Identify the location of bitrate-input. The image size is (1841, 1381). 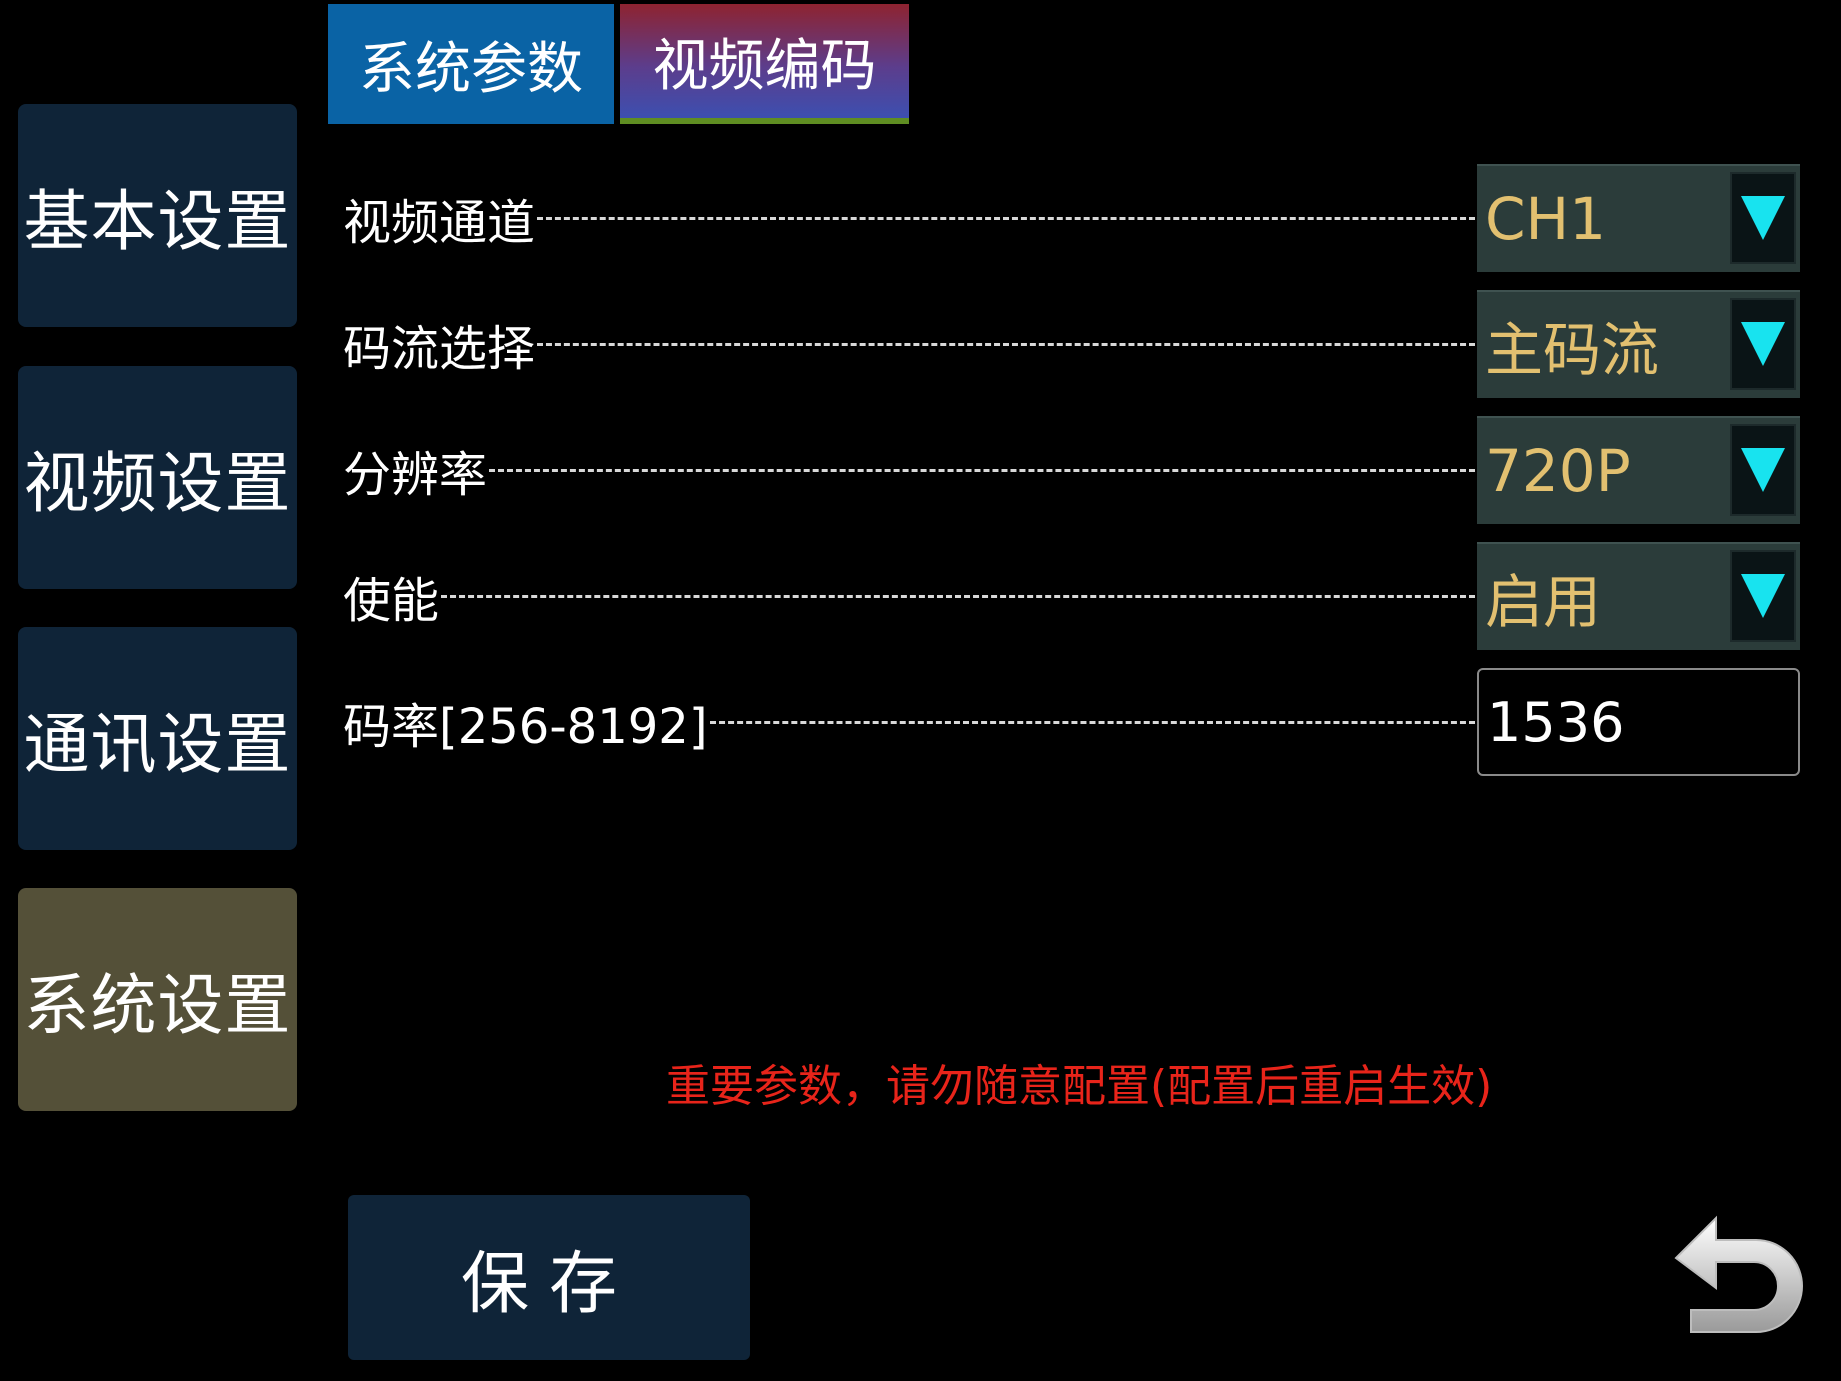
(1638, 722).